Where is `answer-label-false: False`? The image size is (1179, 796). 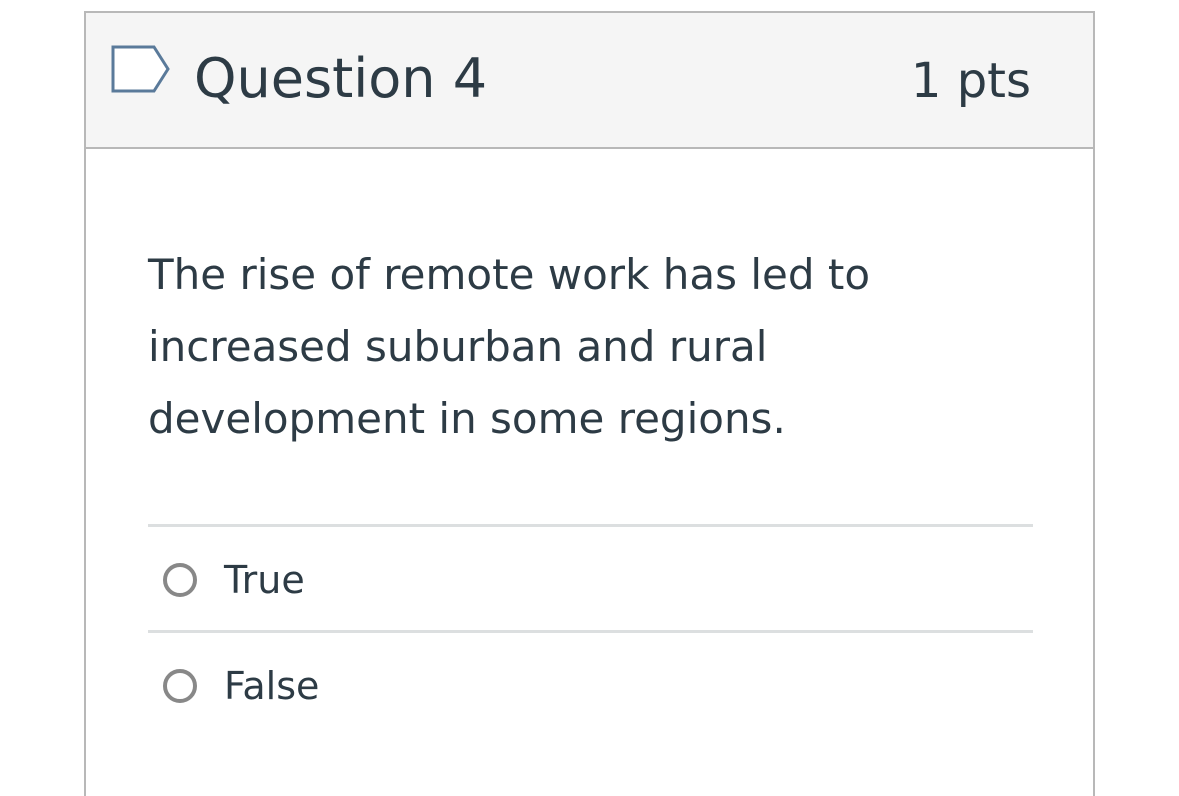 answer-label-false: False is located at coordinates (272, 686).